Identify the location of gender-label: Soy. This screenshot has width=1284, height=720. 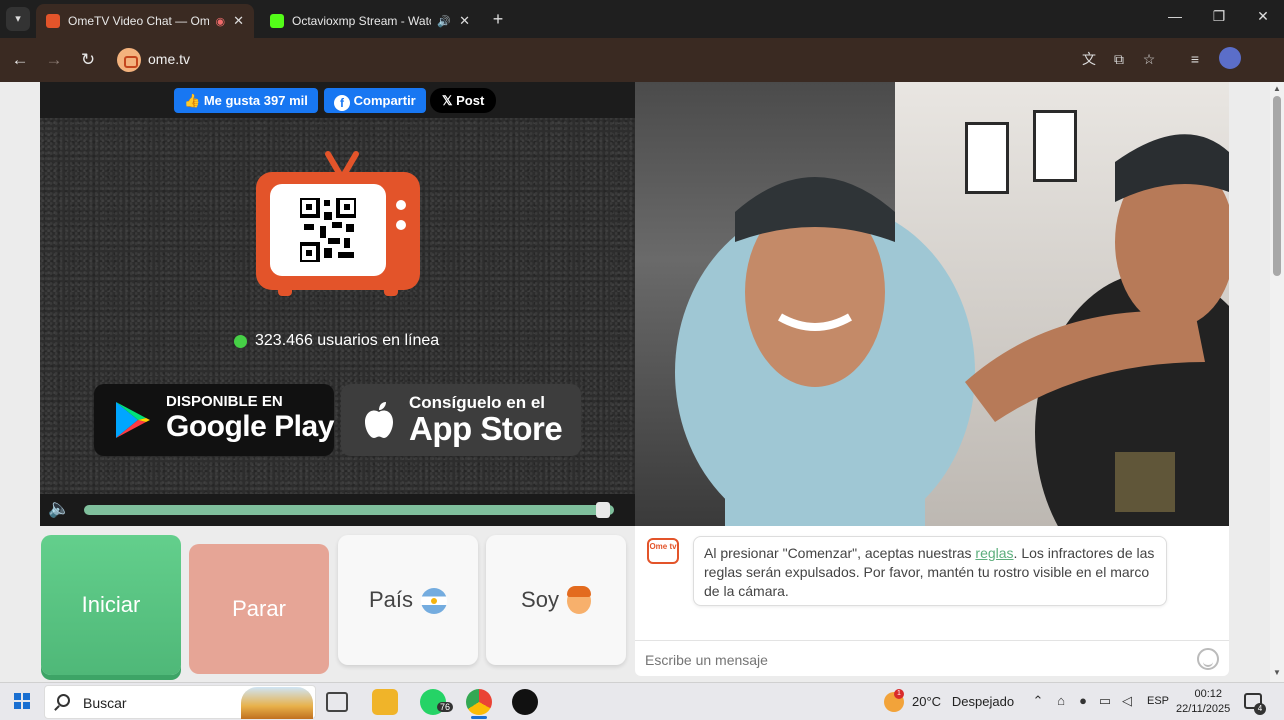
(540, 599).